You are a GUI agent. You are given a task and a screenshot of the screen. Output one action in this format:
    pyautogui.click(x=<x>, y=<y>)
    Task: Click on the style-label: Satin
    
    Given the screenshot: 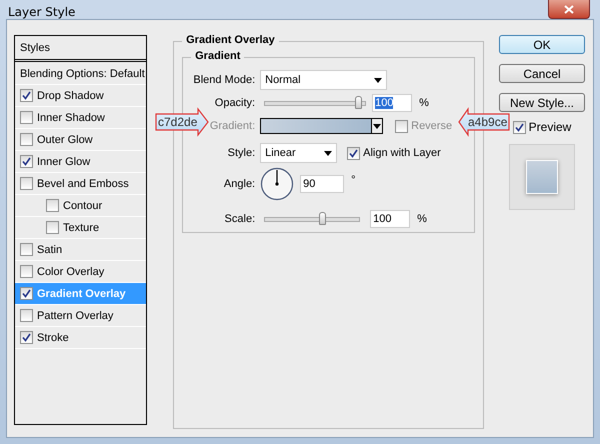 What is the action you would take?
    pyautogui.click(x=49, y=250)
    